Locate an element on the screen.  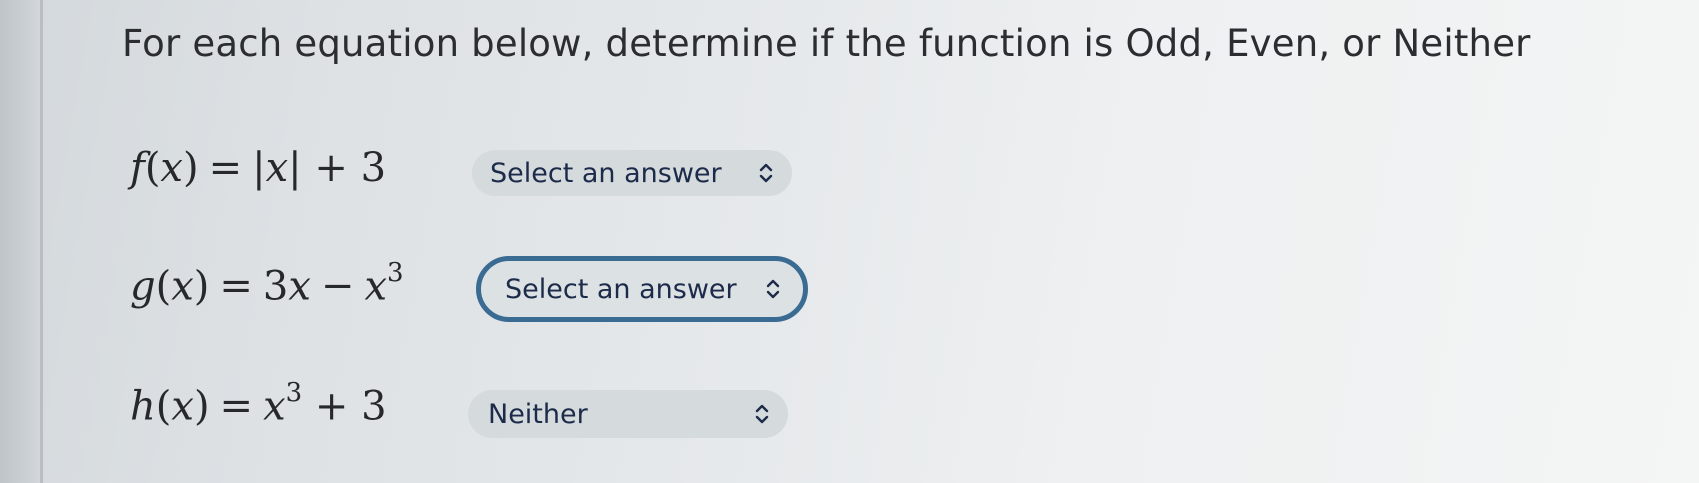
equation-g: g(x) = 3x − x3 is located at coordinates (267, 284).